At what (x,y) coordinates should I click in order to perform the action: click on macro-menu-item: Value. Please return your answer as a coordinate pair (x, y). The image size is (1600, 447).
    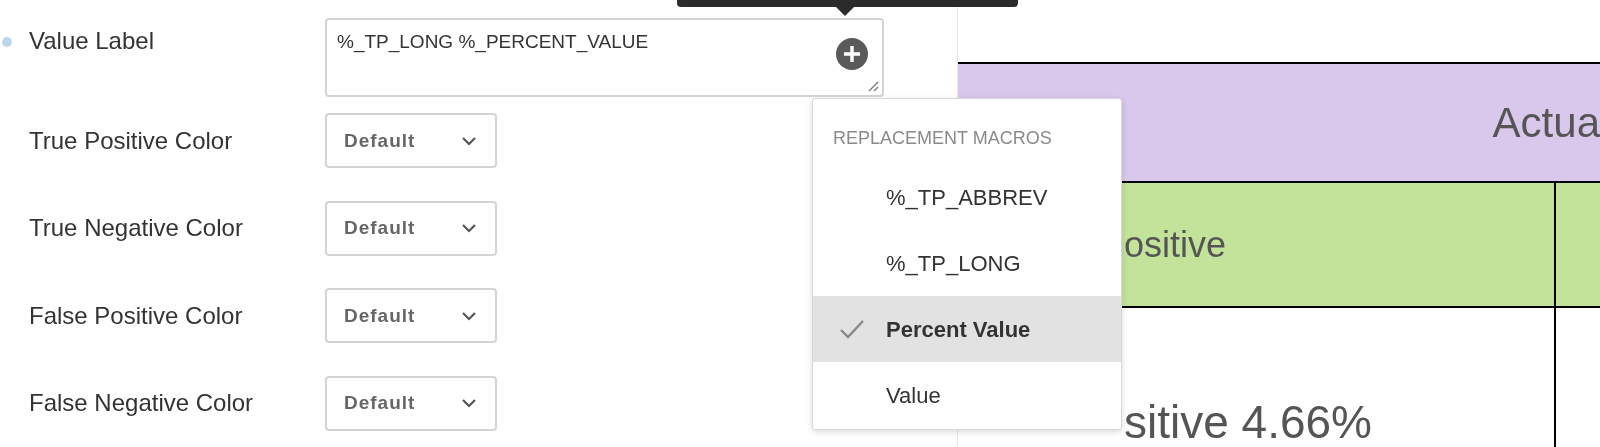
    Looking at the image, I should click on (967, 395).